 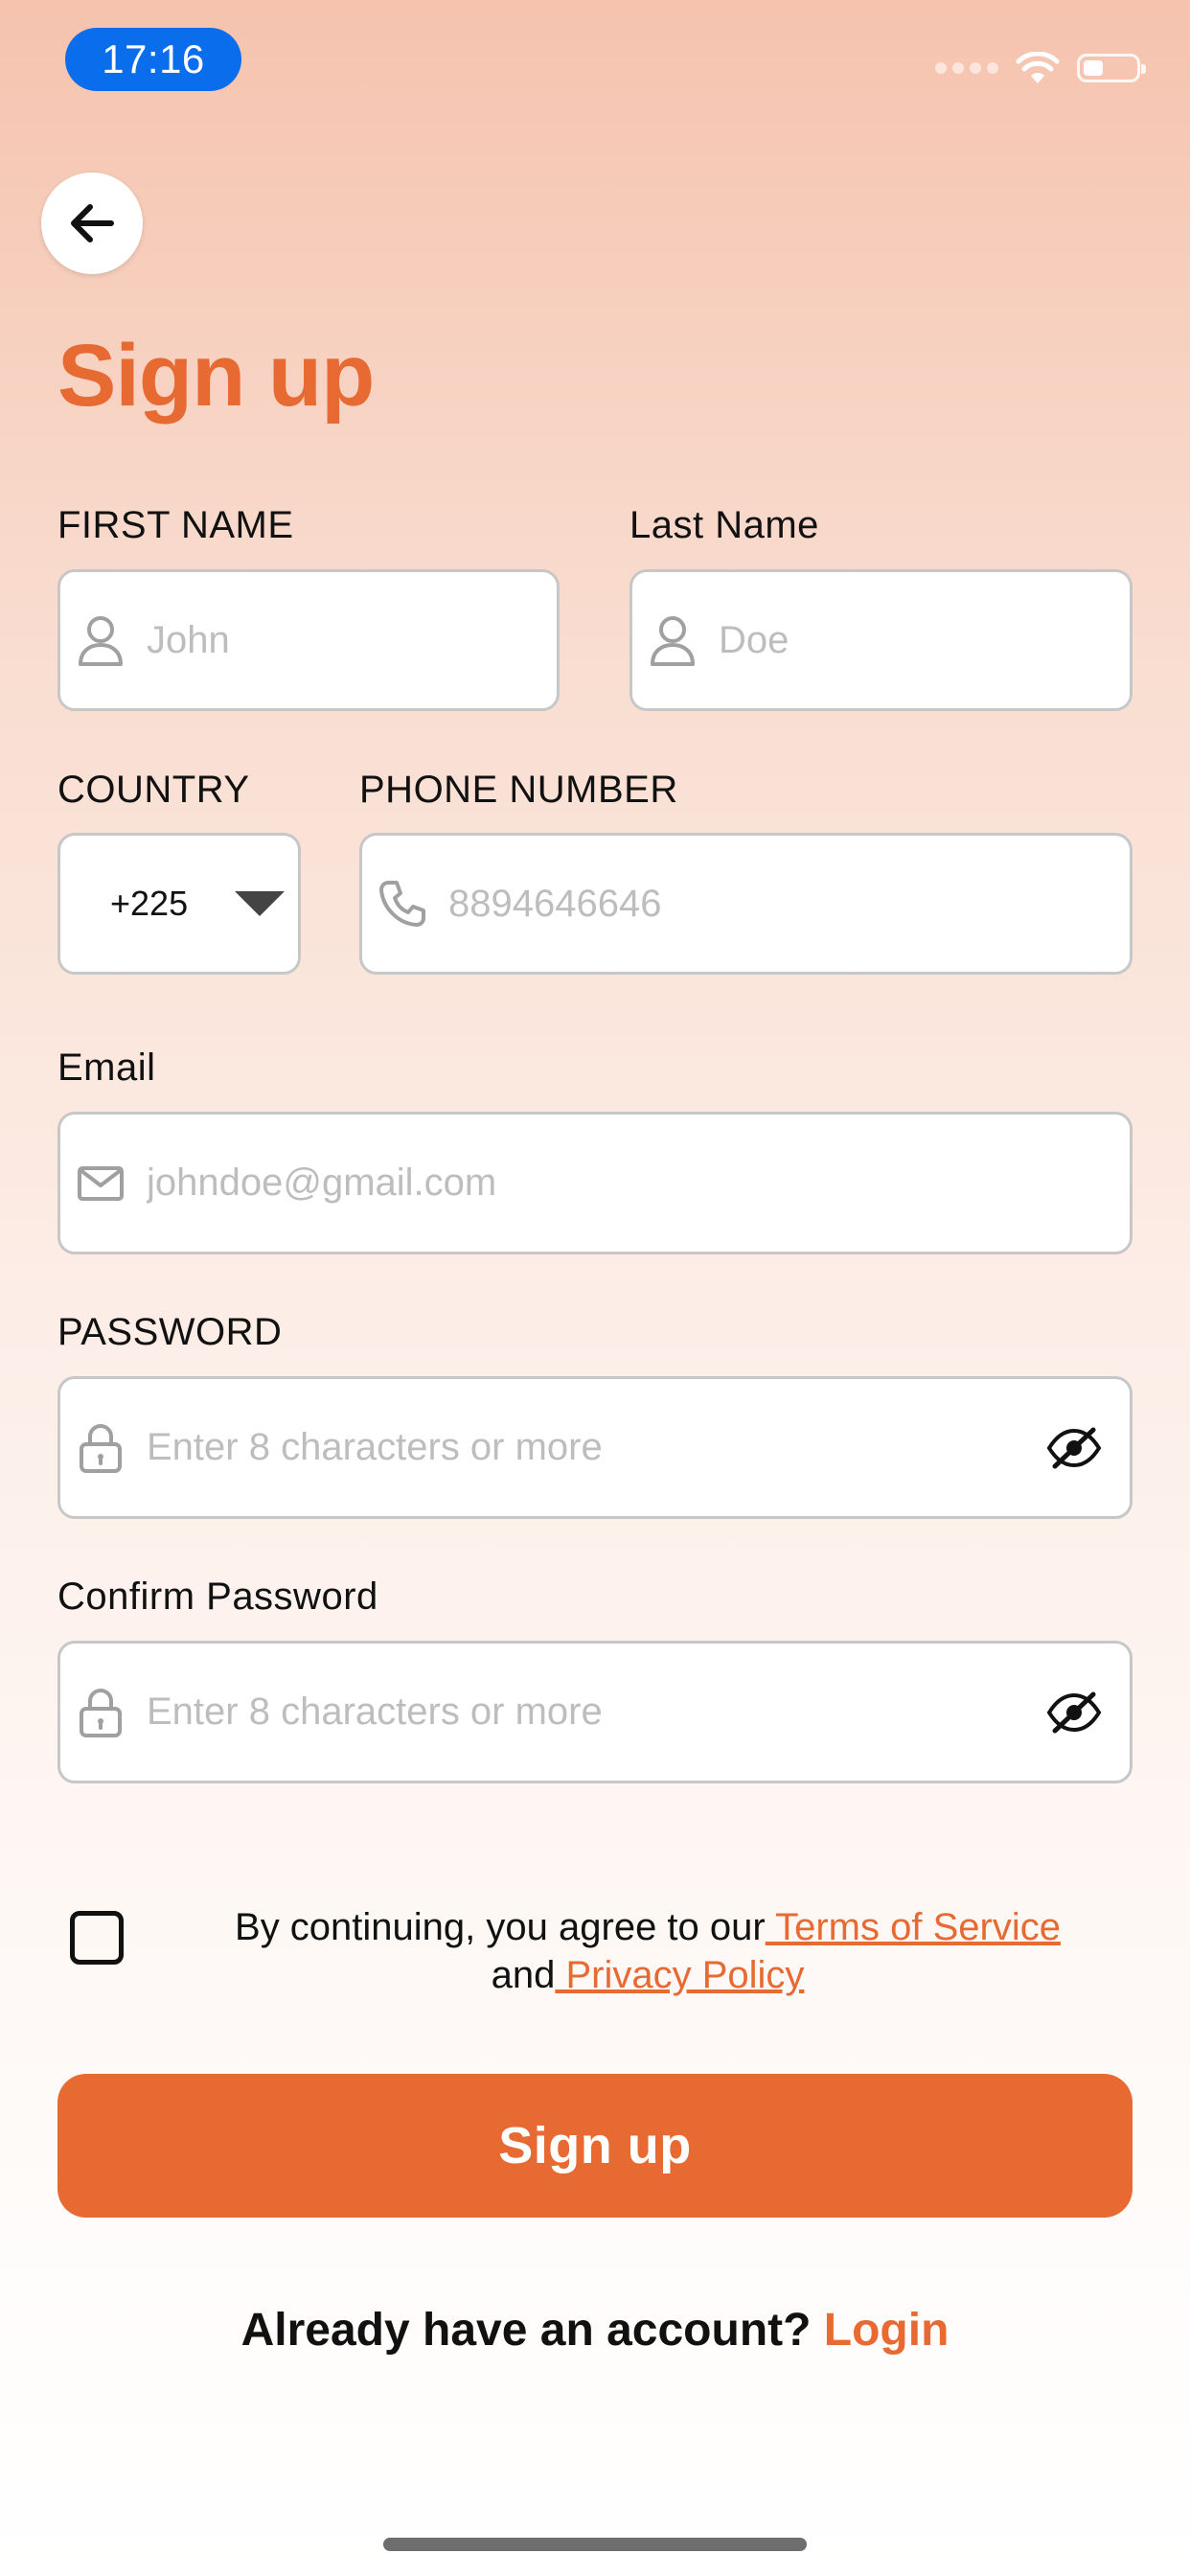 What do you see at coordinates (887, 2330) in the screenshot?
I see `login-link: Login` at bounding box center [887, 2330].